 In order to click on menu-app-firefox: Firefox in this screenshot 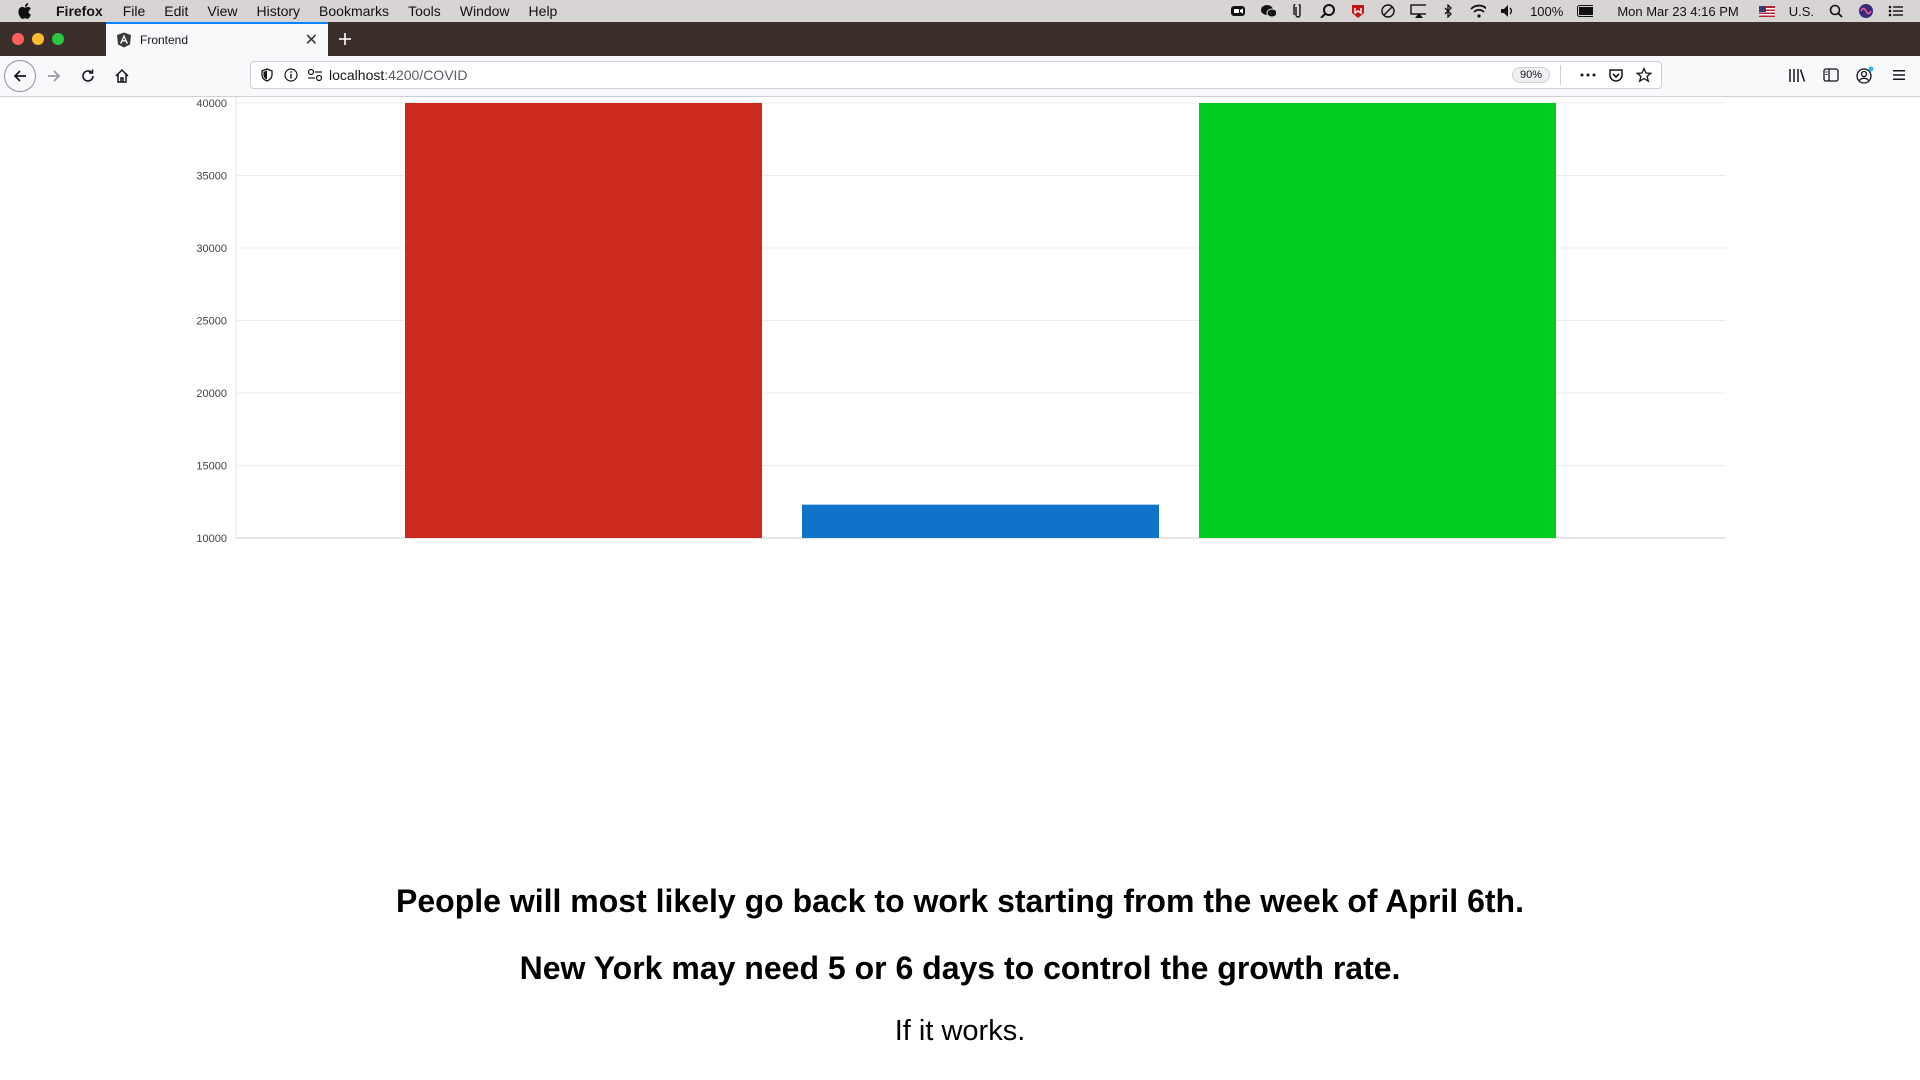, I will do `click(79, 11)`.